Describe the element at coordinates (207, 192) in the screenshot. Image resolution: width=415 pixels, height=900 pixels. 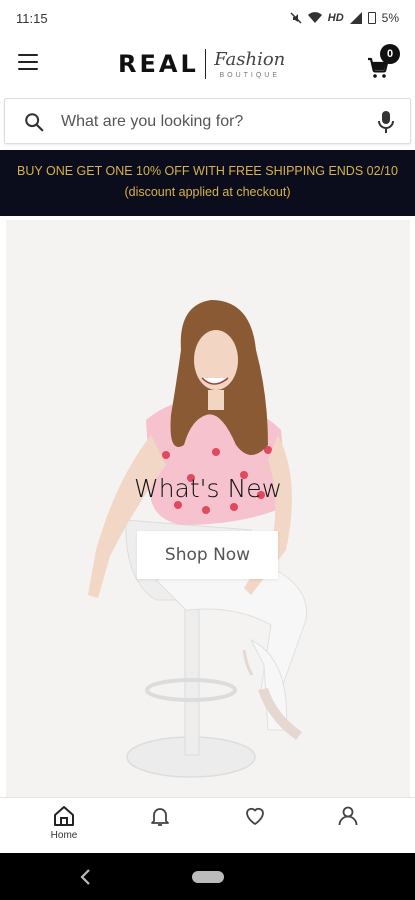
I see `promo-subline: (discount applied at checkout)` at that location.